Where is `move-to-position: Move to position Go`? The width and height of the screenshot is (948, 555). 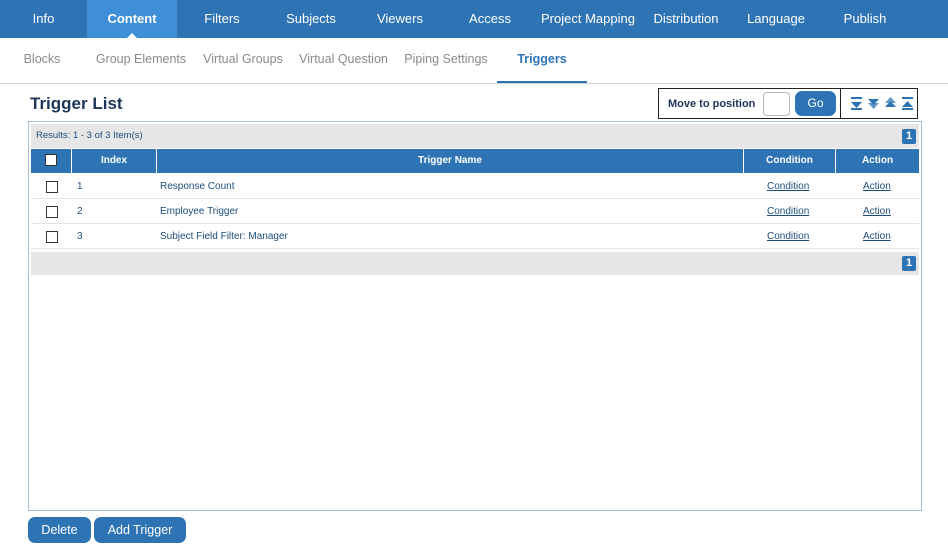
move-to-position: Move to position Go is located at coordinates (749, 103).